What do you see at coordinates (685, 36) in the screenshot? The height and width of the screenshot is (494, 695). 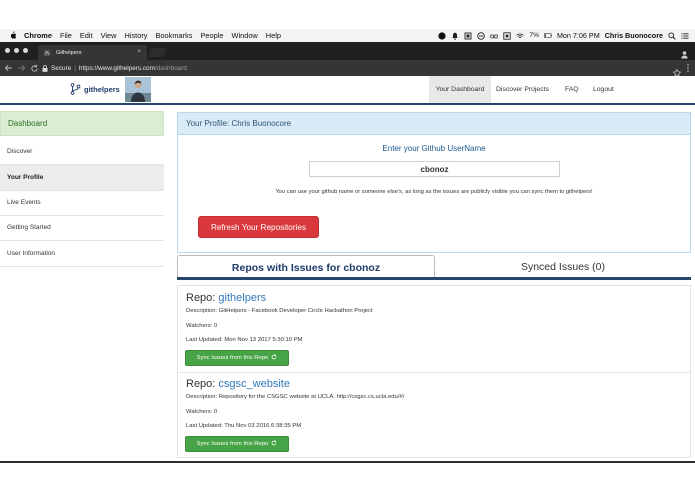 I see `notification-center-icon` at bounding box center [685, 36].